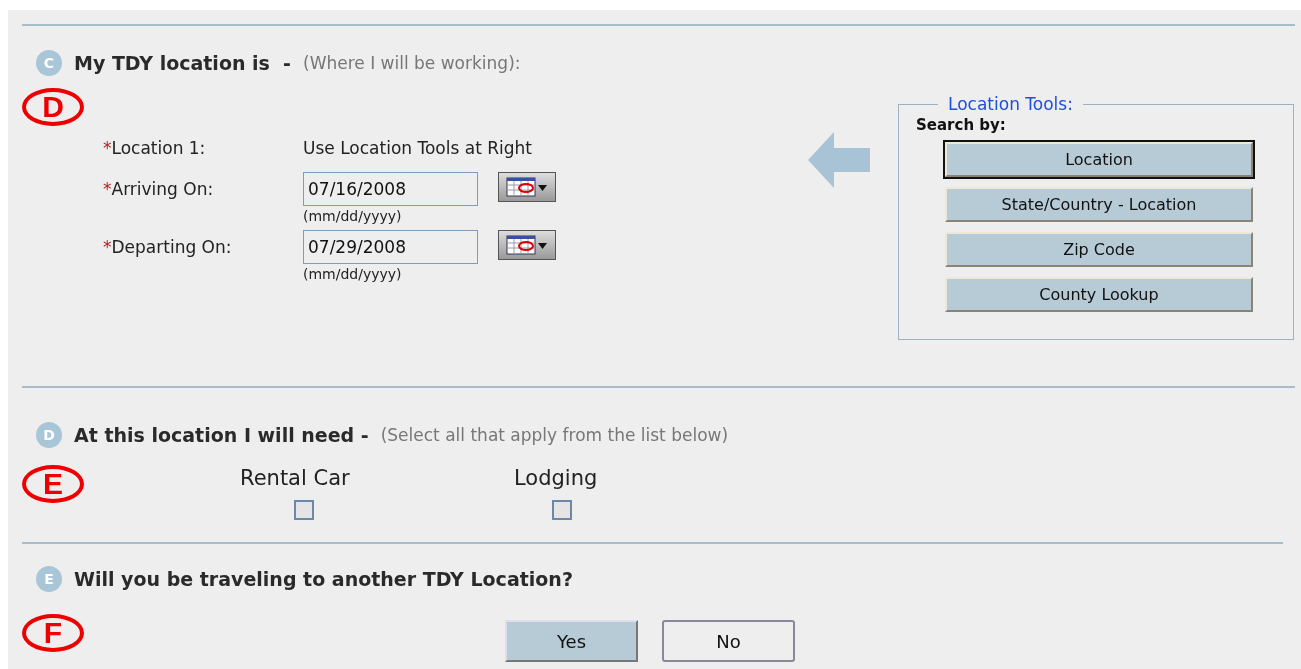 The height and width of the screenshot is (669, 1301). What do you see at coordinates (556, 478) in the screenshot?
I see `option-label: Lodging` at bounding box center [556, 478].